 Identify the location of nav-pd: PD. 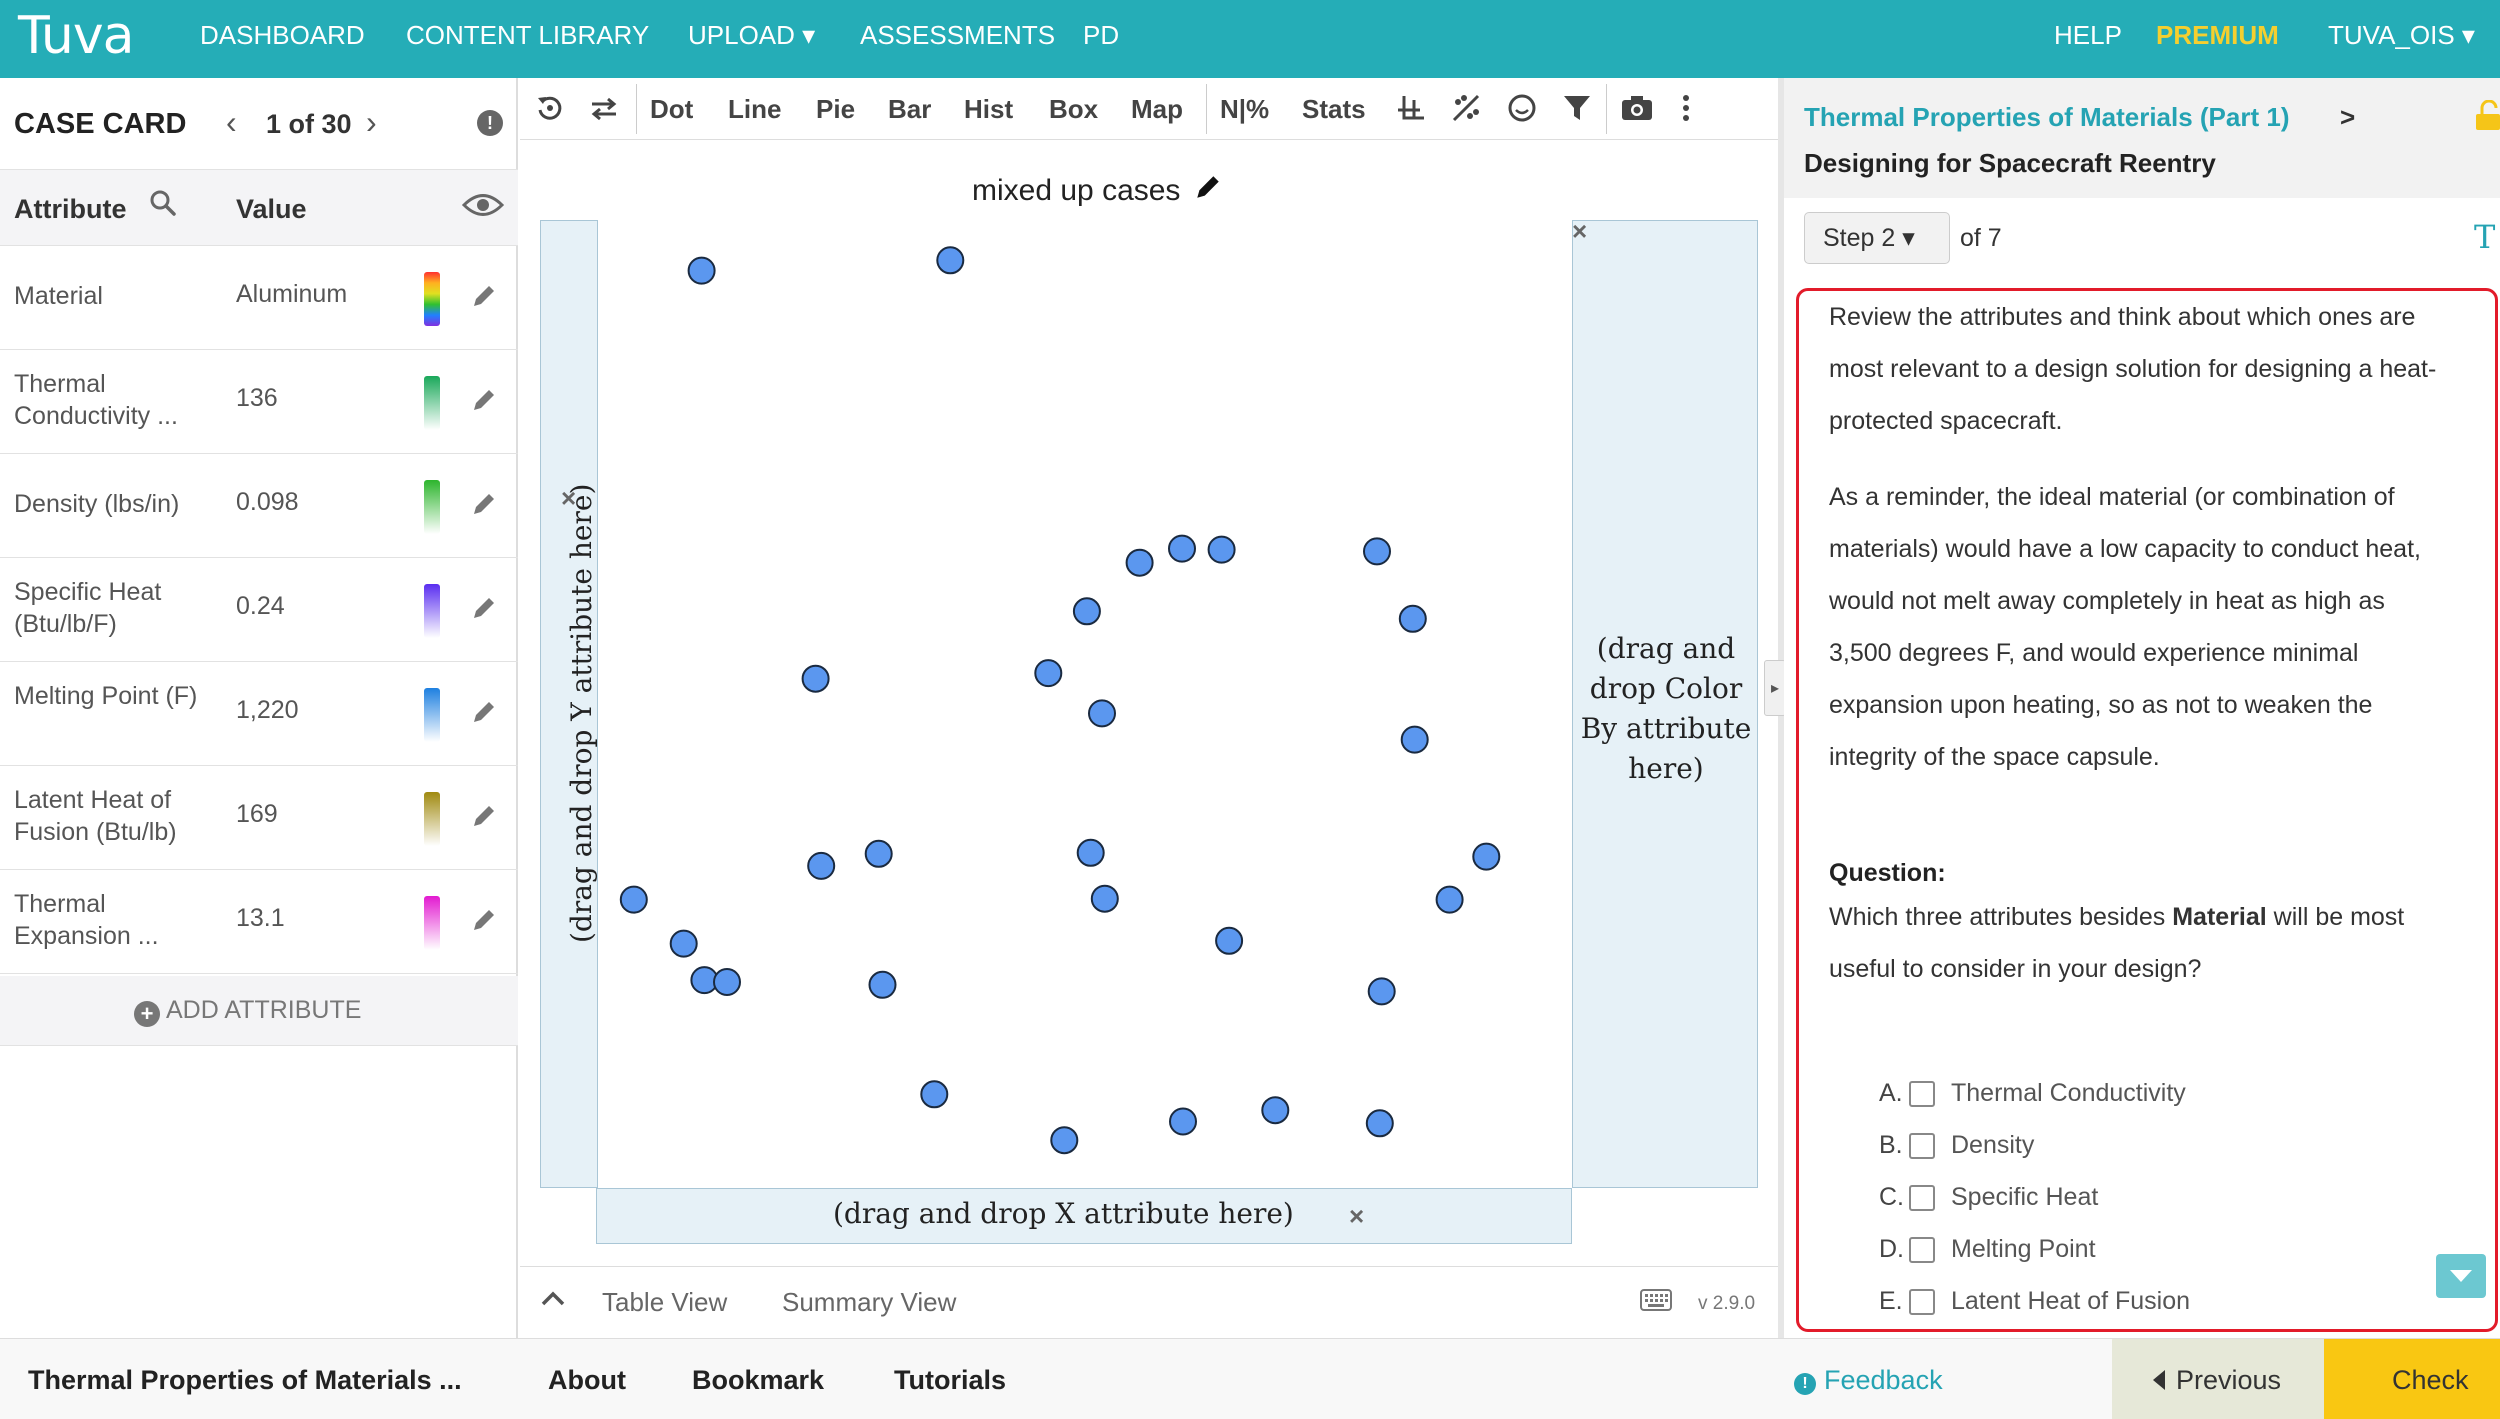
(1101, 35).